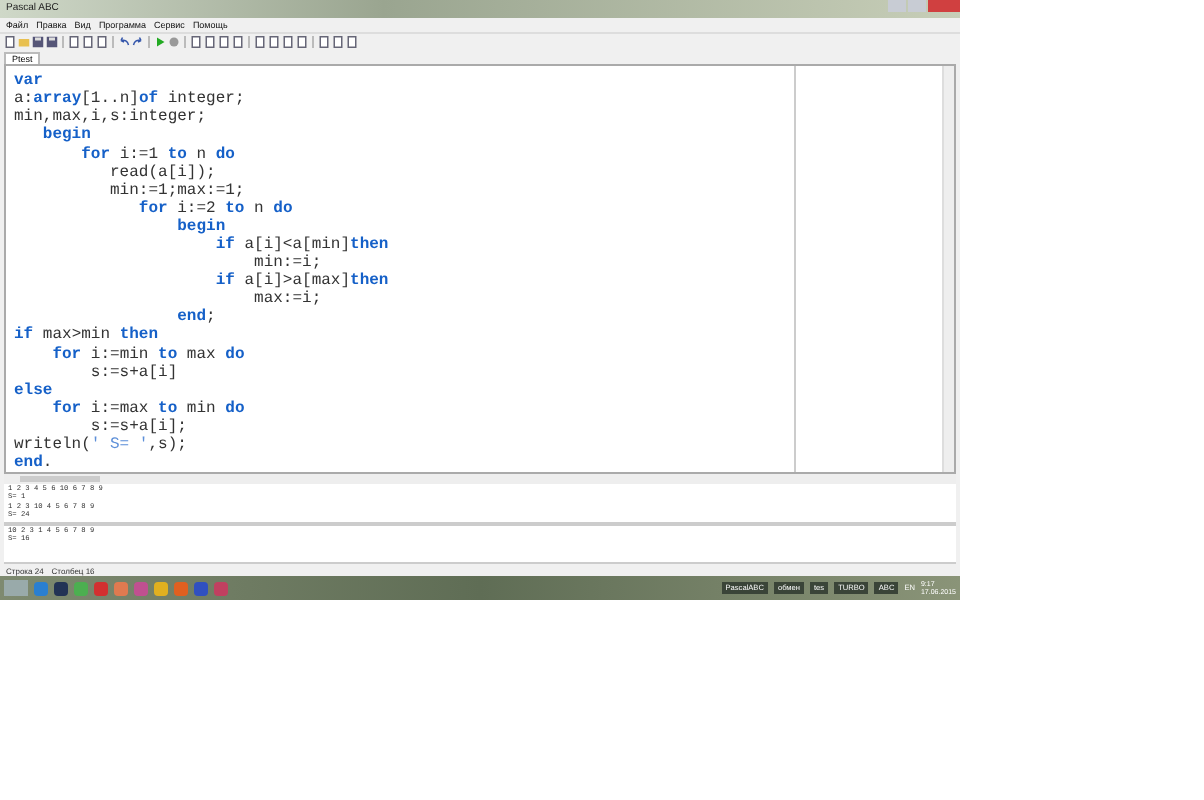 This screenshot has width=1204, height=800. What do you see at coordinates (138, 41) in the screenshot?
I see `redo-icon` at bounding box center [138, 41].